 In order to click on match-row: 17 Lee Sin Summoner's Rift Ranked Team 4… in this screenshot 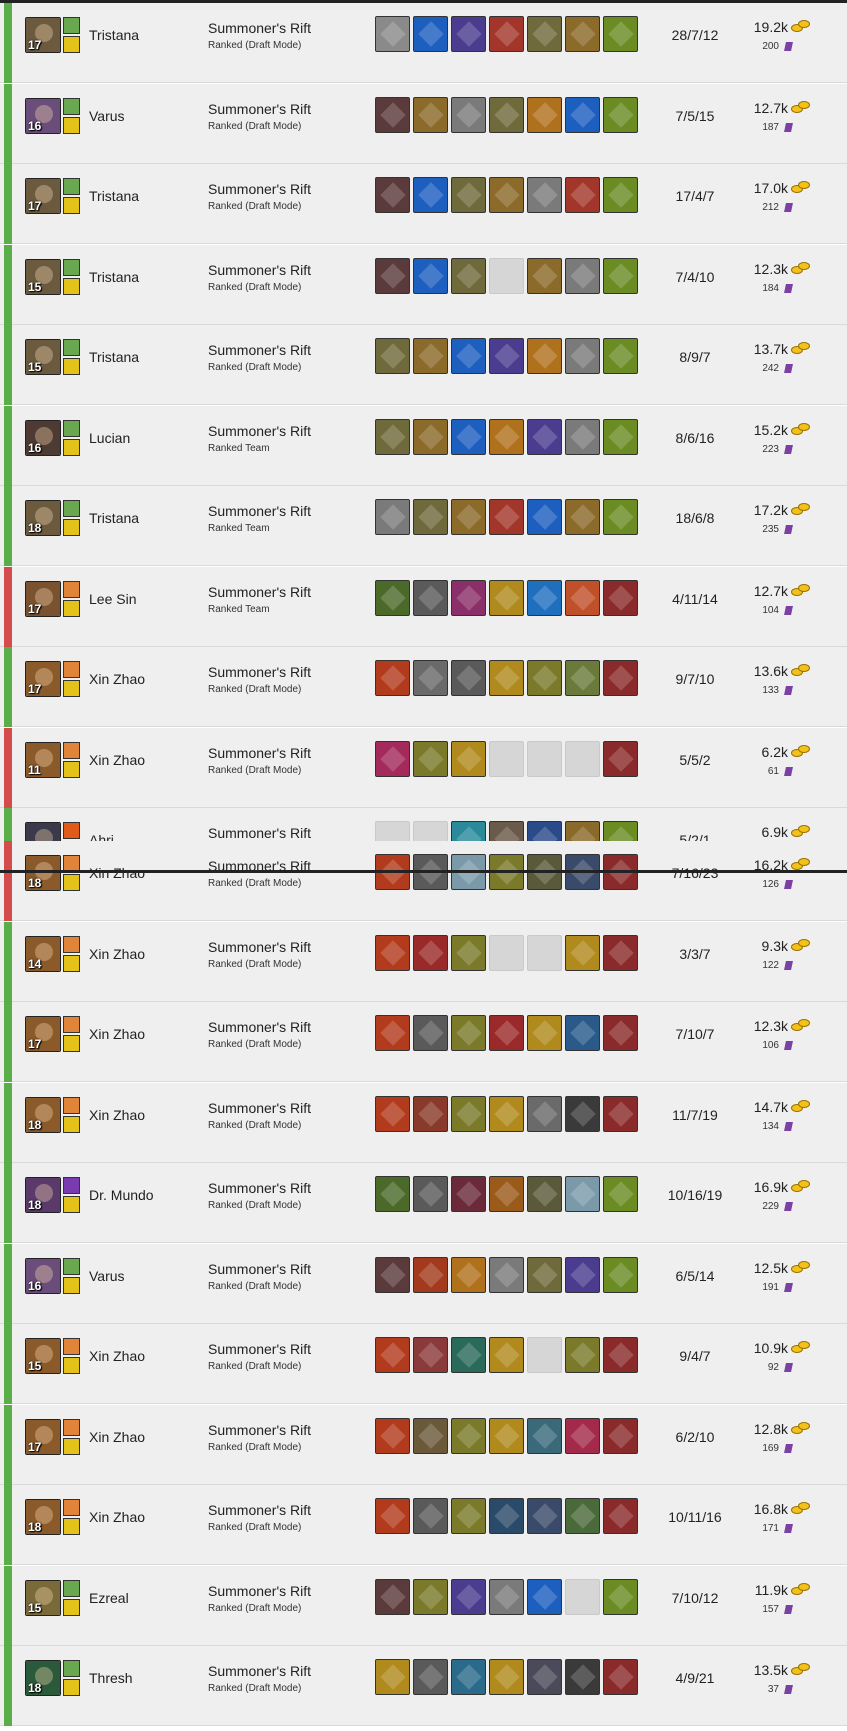, I will do `click(423, 607)`.